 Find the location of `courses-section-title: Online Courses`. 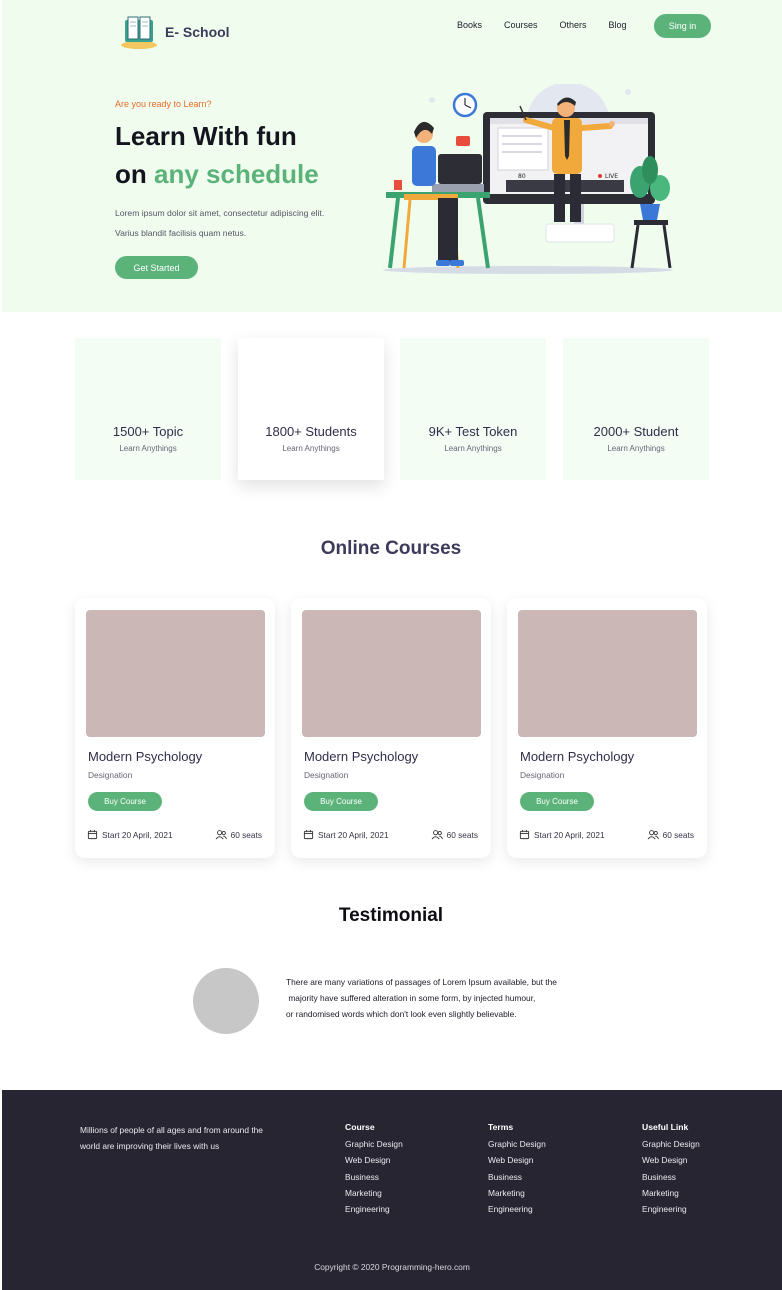

courses-section-title: Online Courses is located at coordinates (391, 548).